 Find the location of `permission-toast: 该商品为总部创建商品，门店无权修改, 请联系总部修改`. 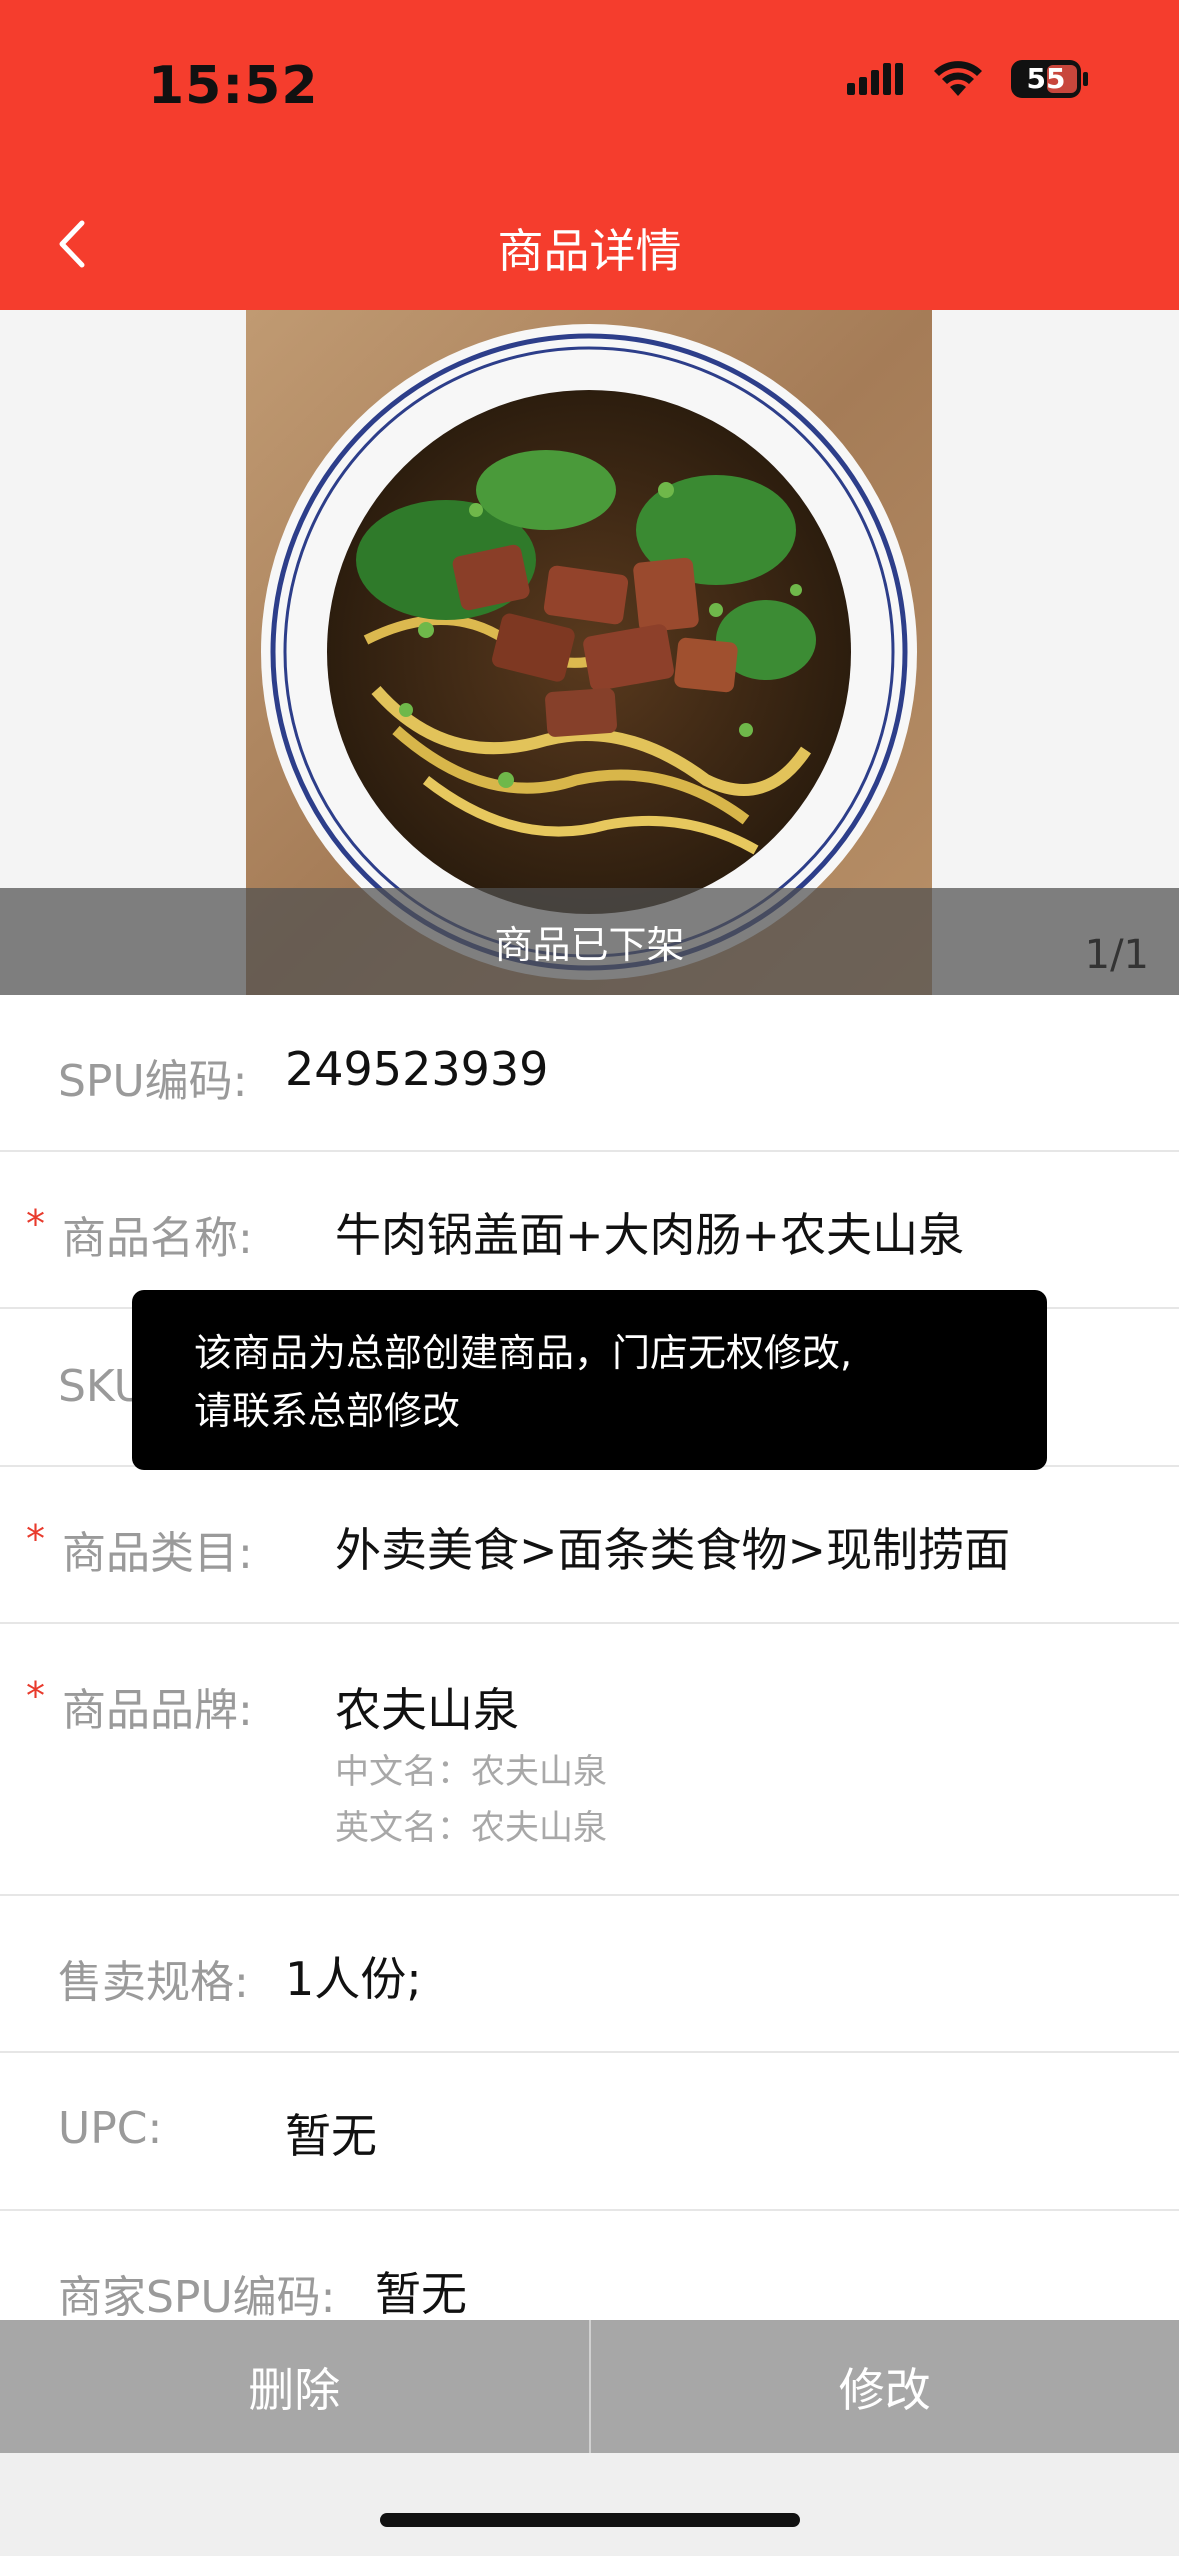

permission-toast: 该商品为总部创建商品，门店无权修改, 请联系总部修改 is located at coordinates (589, 1380).